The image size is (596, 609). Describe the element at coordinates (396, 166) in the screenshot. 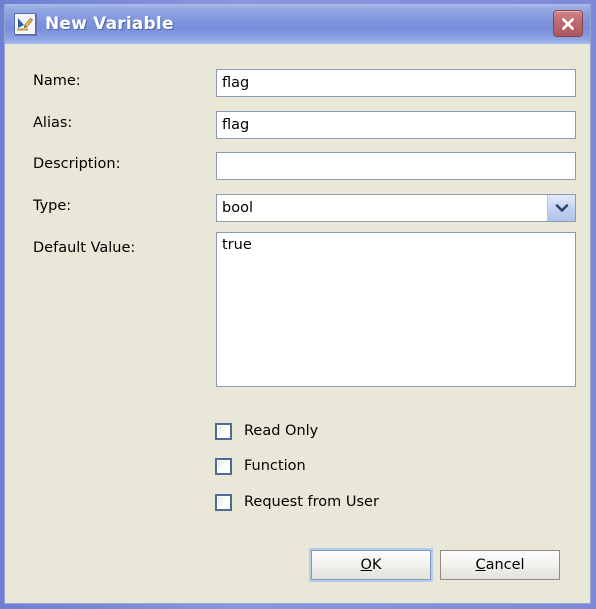

I see `description-input` at that location.